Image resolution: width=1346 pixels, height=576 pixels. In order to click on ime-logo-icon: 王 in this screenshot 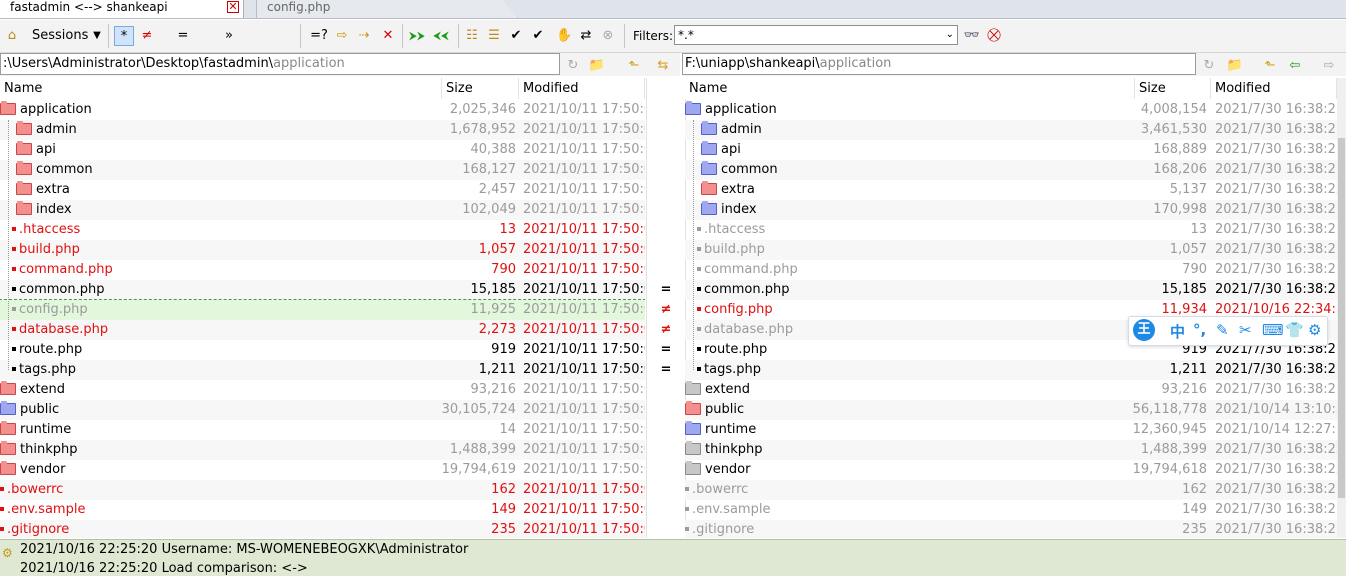, I will do `click(1144, 330)`.